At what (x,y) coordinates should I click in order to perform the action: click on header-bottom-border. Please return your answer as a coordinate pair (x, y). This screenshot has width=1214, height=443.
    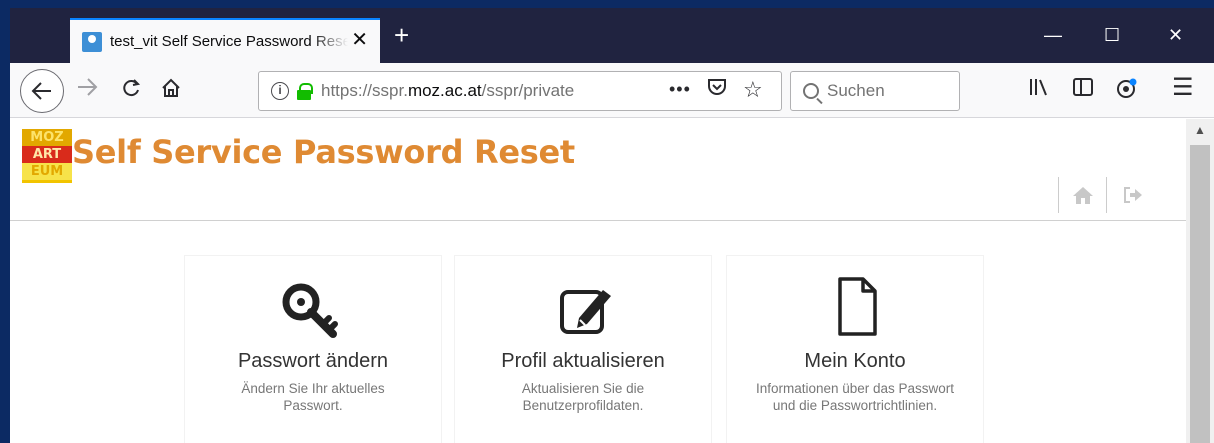
    Looking at the image, I should click on (598, 220).